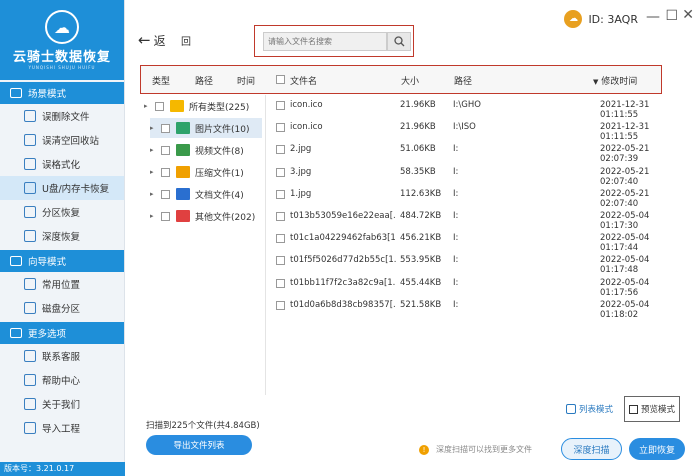  What do you see at coordinates (62, 236) in the screenshot?
I see `sidebar-item: 深度恢复` at bounding box center [62, 236].